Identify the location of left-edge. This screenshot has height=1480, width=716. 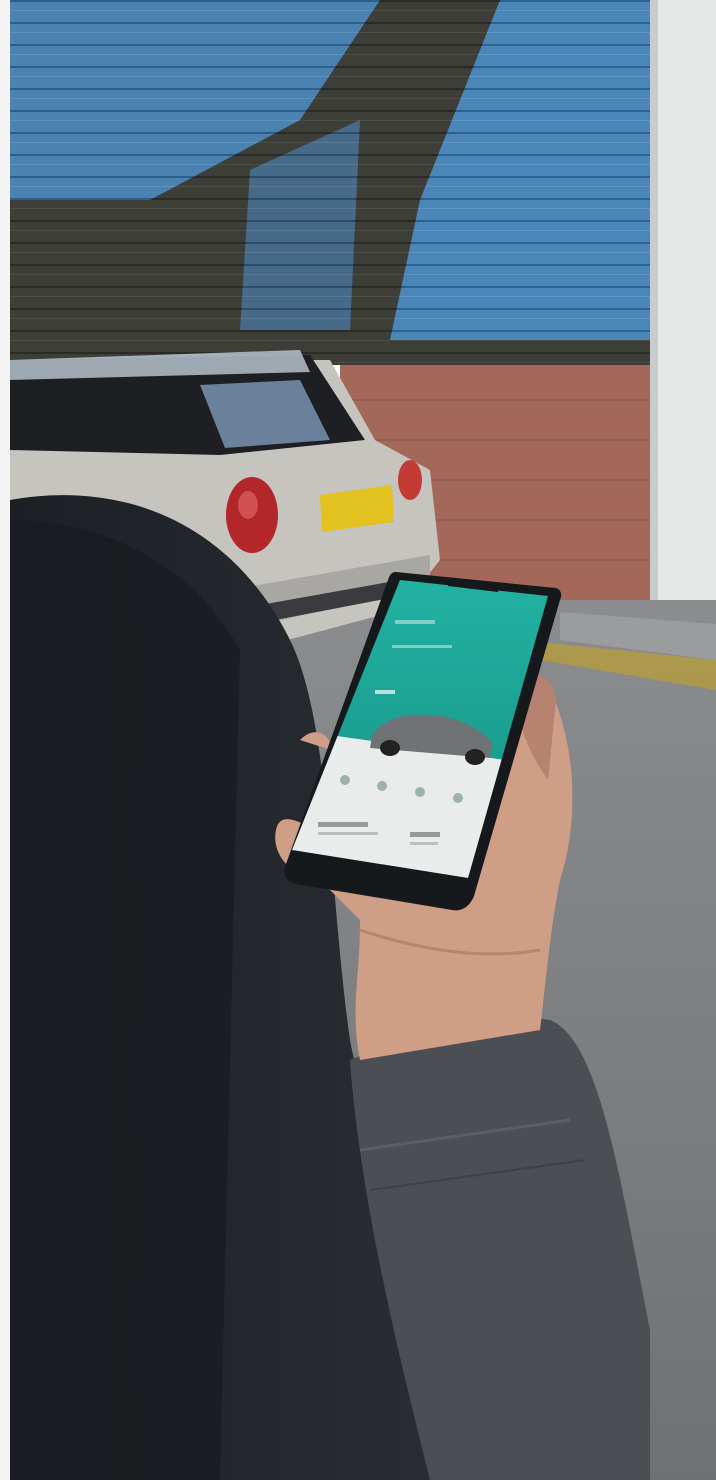
(5, 740).